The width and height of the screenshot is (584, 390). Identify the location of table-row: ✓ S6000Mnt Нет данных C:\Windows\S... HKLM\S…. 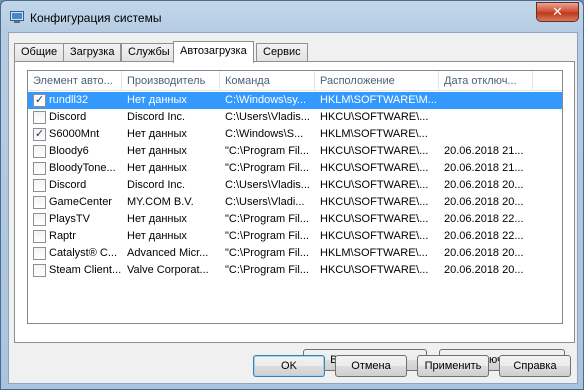
(295, 134).